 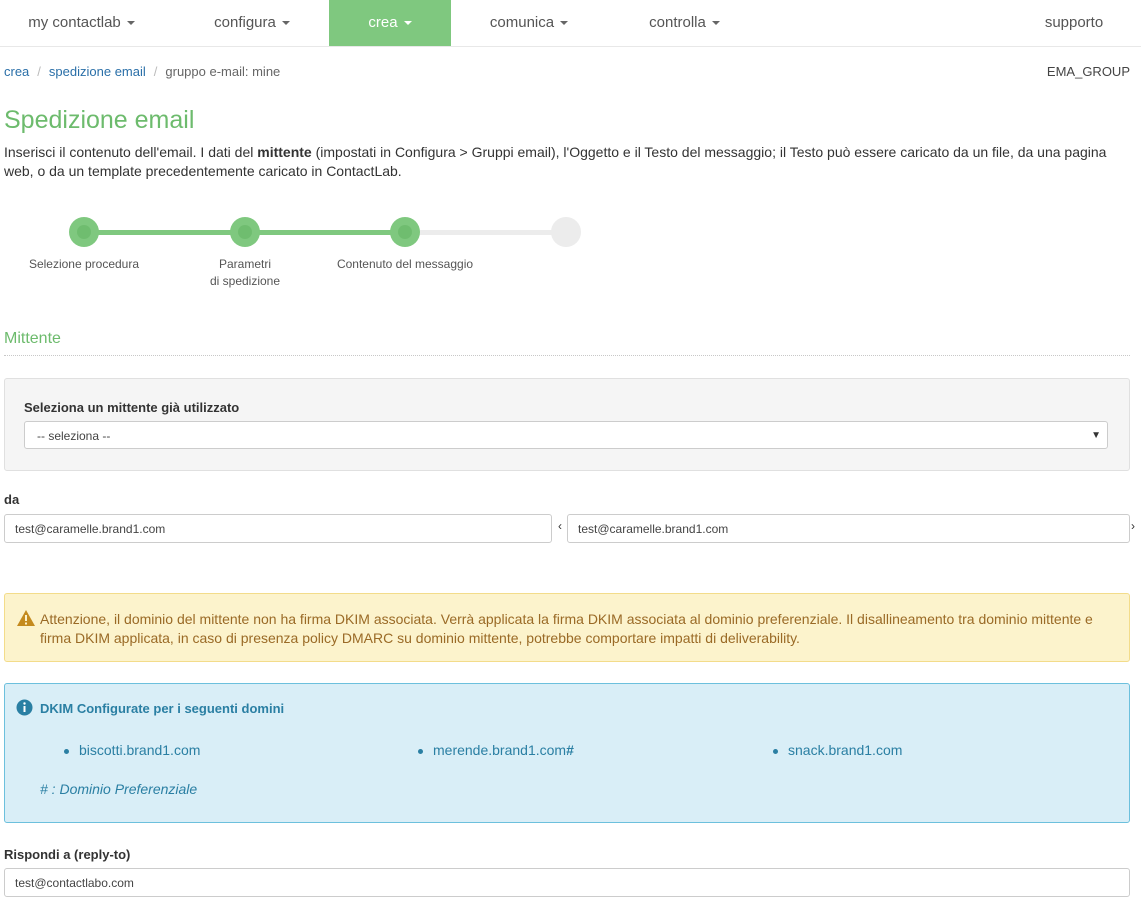 What do you see at coordinates (223, 71) in the screenshot?
I see `breadcrumb-current: gruppo e-mail: mine` at bounding box center [223, 71].